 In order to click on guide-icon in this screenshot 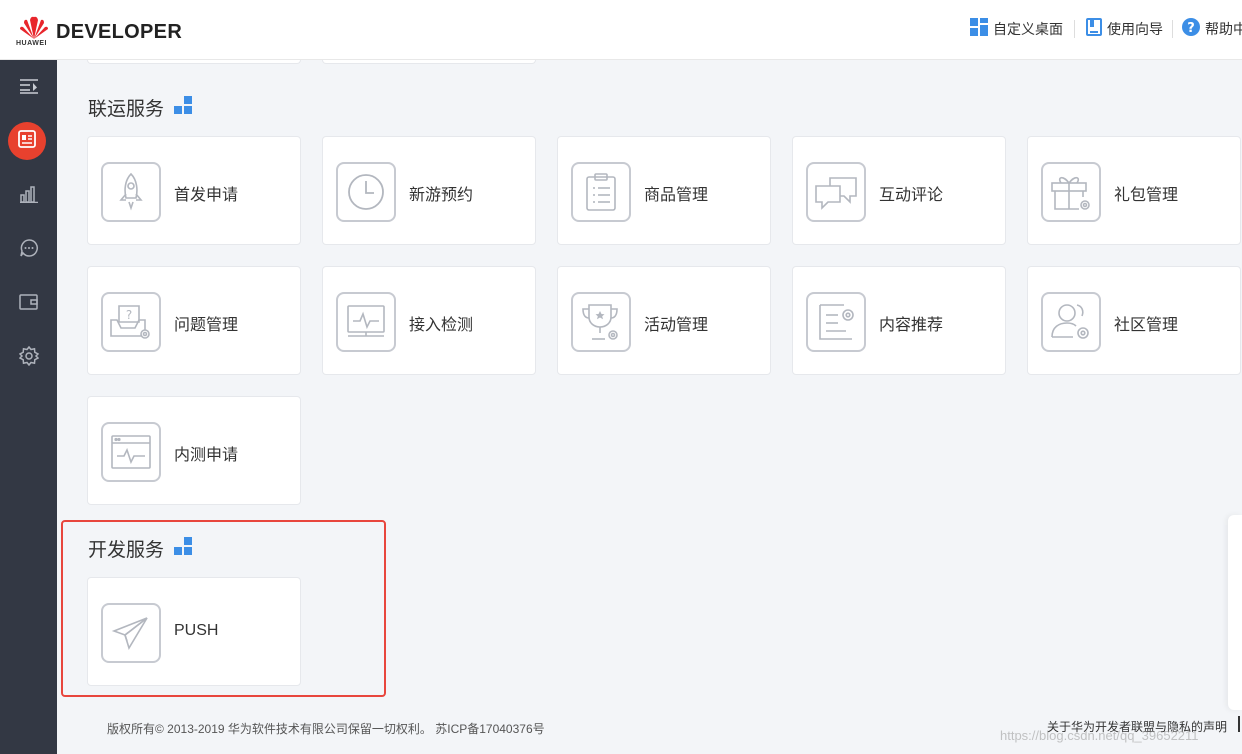, I will do `click(1094, 28)`.